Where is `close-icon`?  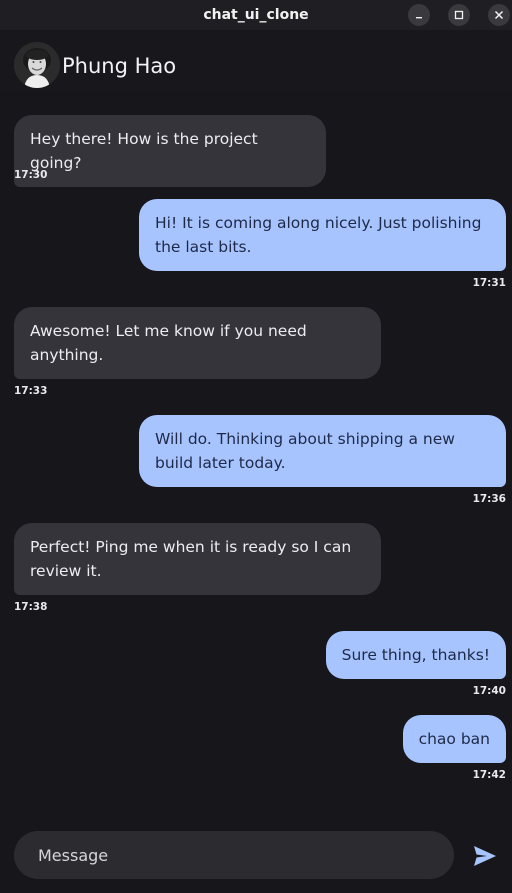
close-icon is located at coordinates (499, 15).